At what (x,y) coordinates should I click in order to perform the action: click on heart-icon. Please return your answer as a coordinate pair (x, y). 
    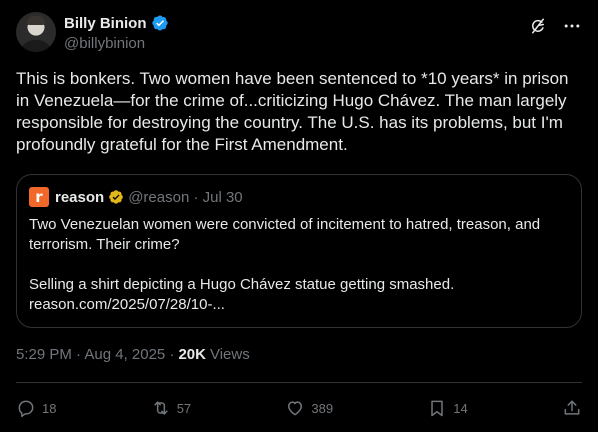
    Looking at the image, I should click on (295, 408).